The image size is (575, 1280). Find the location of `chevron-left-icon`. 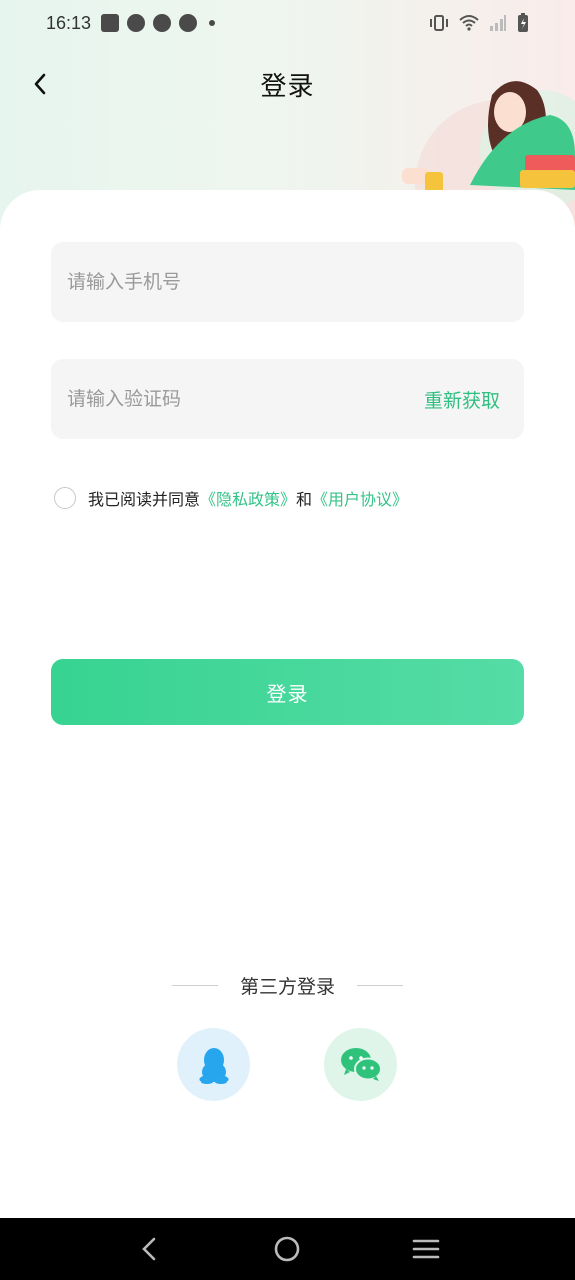

chevron-left-icon is located at coordinates (40, 84).